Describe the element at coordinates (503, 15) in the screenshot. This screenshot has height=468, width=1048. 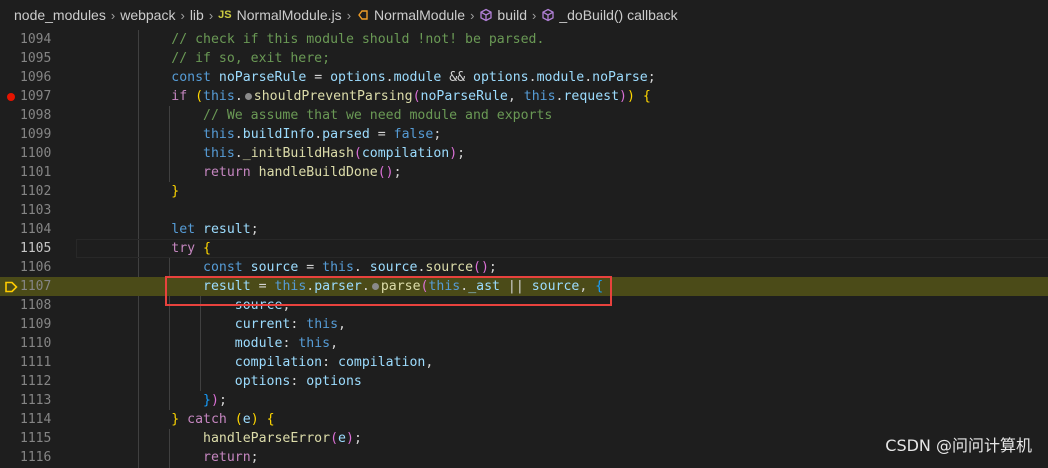
I see `breadcrumb-item-method: build` at that location.